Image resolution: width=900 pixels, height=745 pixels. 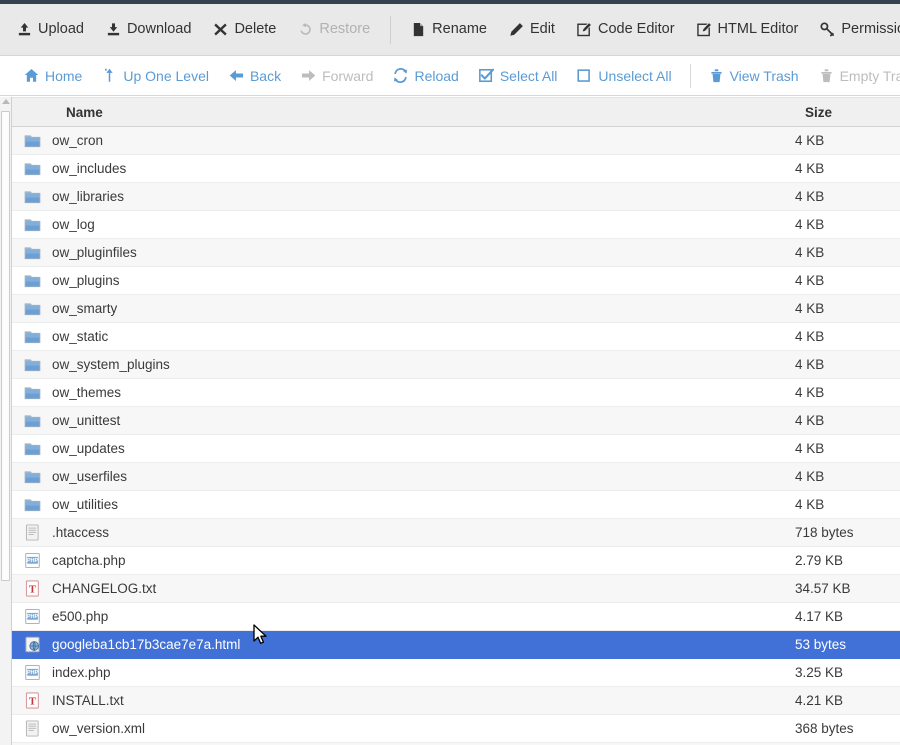 What do you see at coordinates (236, 75) in the screenshot?
I see `arrow-left-icon` at bounding box center [236, 75].